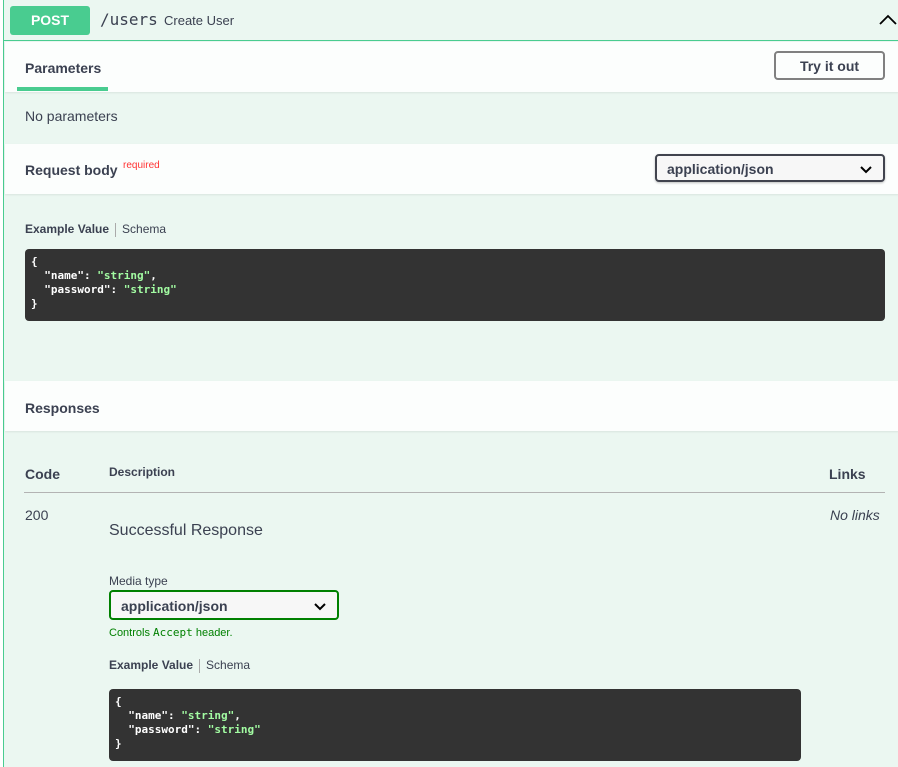 This screenshot has width=898, height=767. Describe the element at coordinates (141, 165) in the screenshot. I see `required-badge: required` at that location.